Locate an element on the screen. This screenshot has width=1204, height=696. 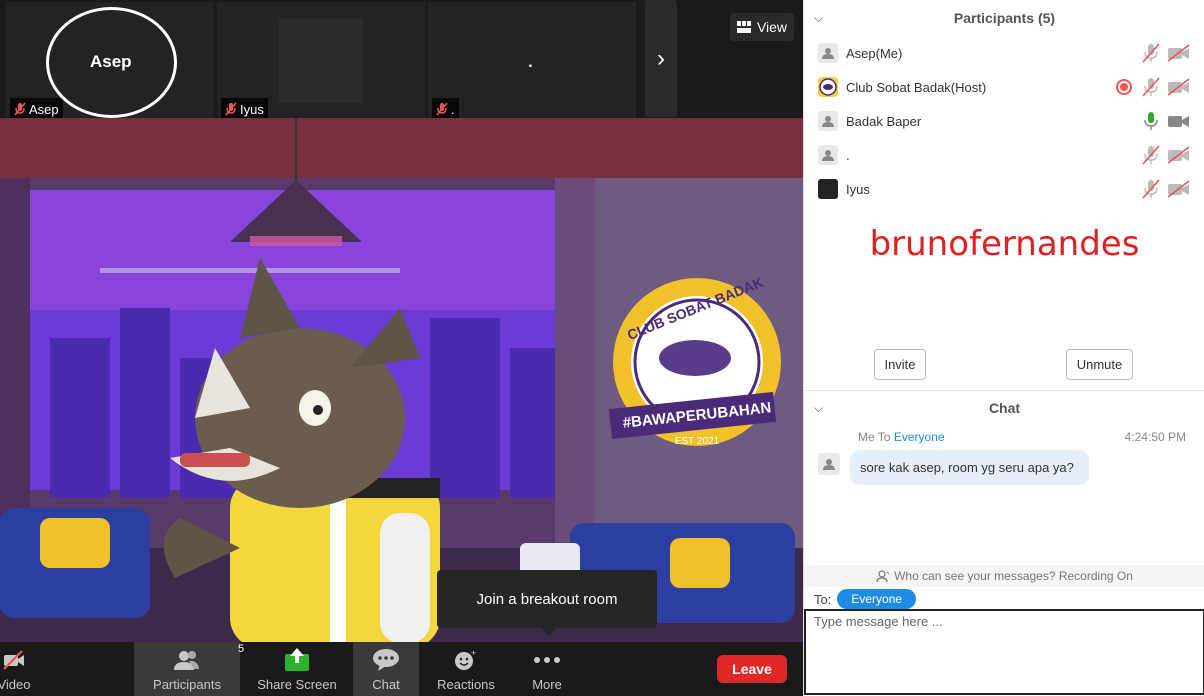
more-dots-icon is located at coordinates (547, 659).